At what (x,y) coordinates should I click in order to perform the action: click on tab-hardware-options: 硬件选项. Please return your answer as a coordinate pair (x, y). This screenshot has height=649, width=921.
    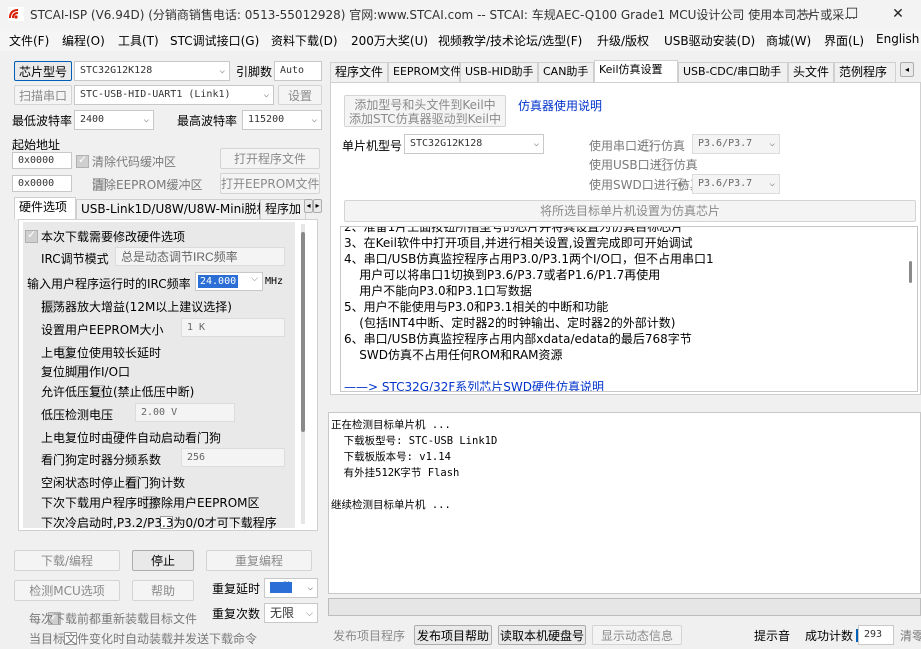
    Looking at the image, I should click on (45, 208).